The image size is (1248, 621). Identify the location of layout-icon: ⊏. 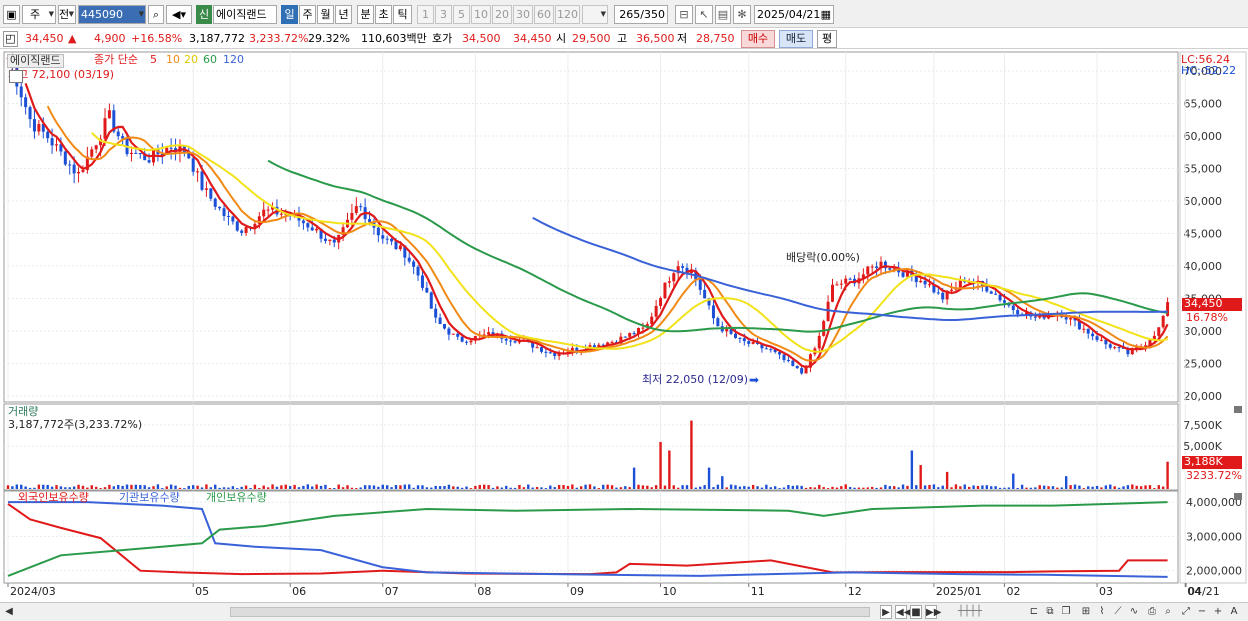
(1034, 612).